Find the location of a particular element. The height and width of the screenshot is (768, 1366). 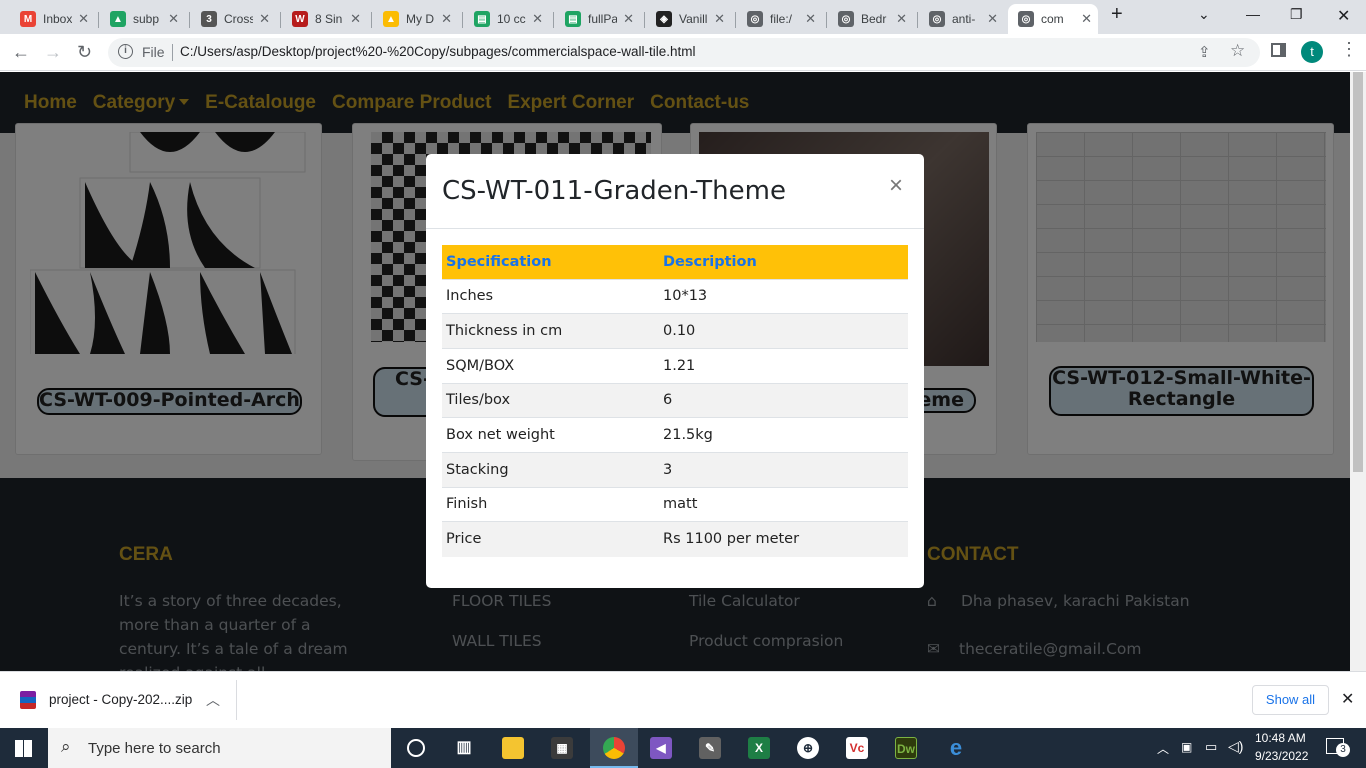

tab: ◎ com ✕ is located at coordinates (1053, 19).